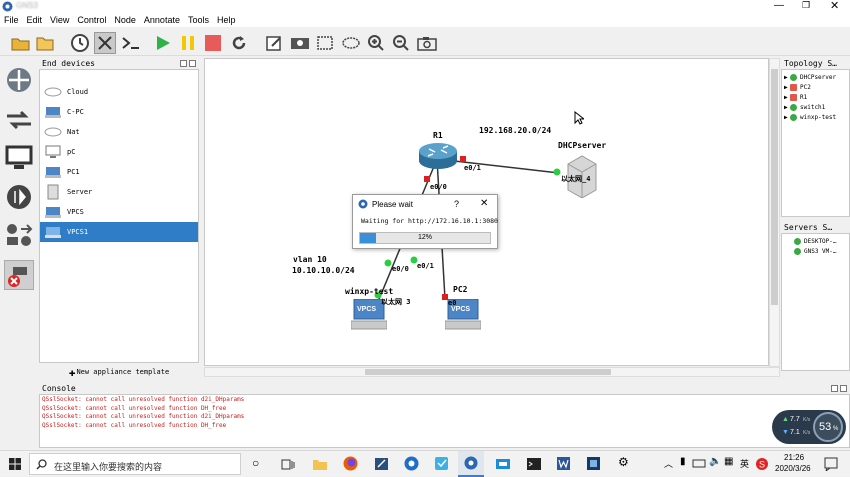 Image resolution: width=850 pixels, height=477 pixels. What do you see at coordinates (350, 463) in the screenshot?
I see `firefox-icon` at bounding box center [350, 463].